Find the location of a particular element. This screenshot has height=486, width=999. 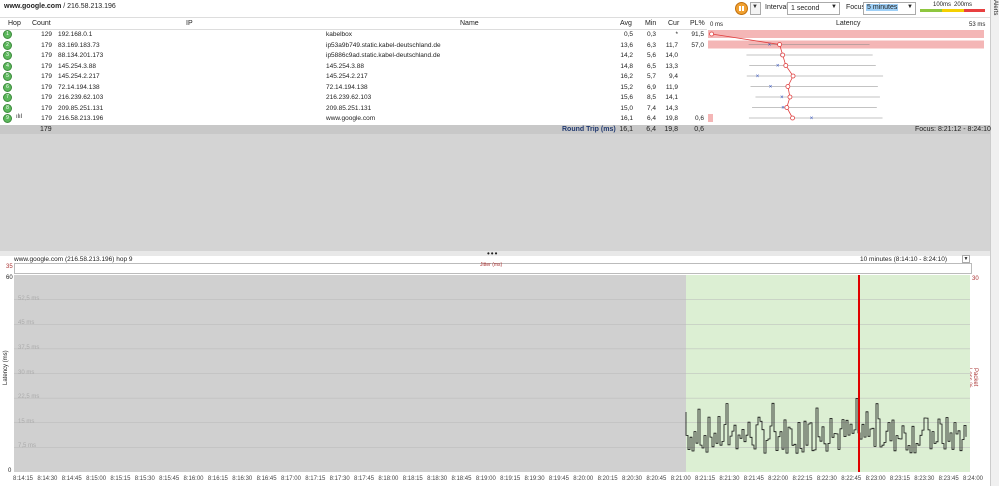

cell-cur: * is located at coordinates (676, 34).